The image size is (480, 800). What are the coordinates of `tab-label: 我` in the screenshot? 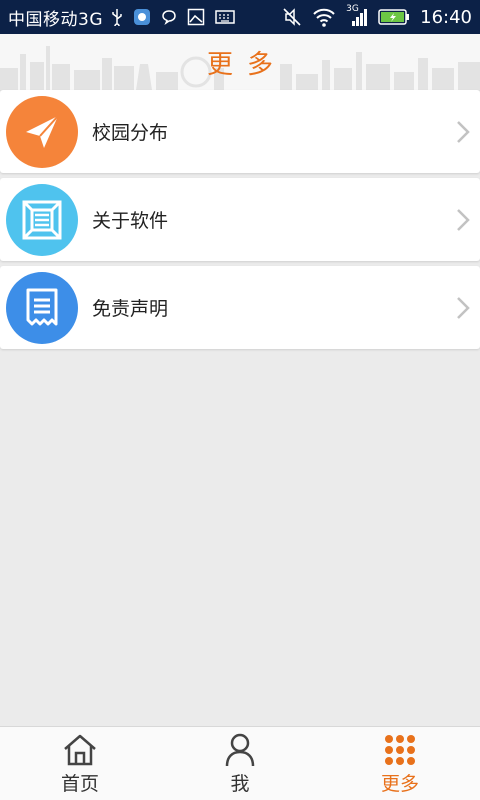 It's located at (240, 784).